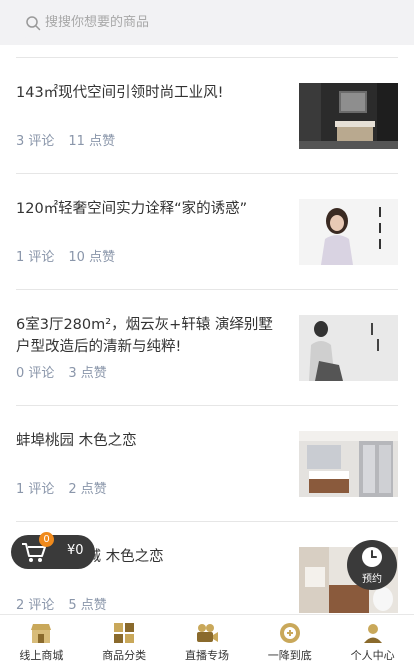 This screenshot has height=670, width=414. What do you see at coordinates (76, 441) in the screenshot?
I see `article-title: 蚌埠桃园 木色之恋` at bounding box center [76, 441].